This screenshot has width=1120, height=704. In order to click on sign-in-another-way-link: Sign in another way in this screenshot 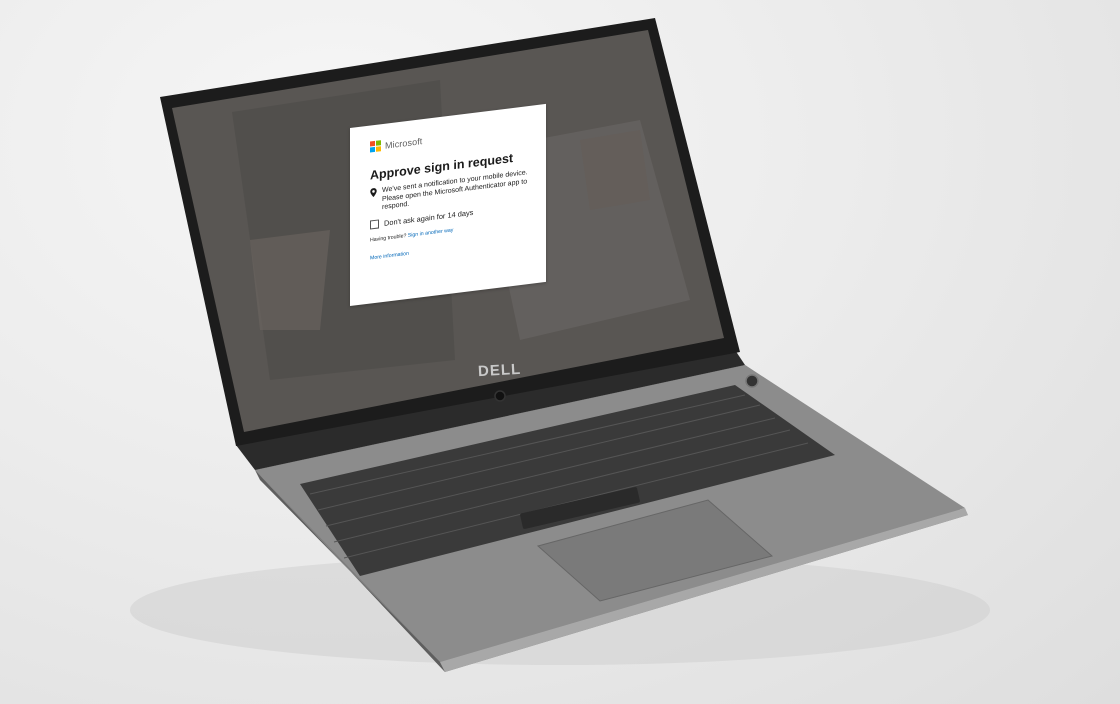, I will do `click(431, 233)`.